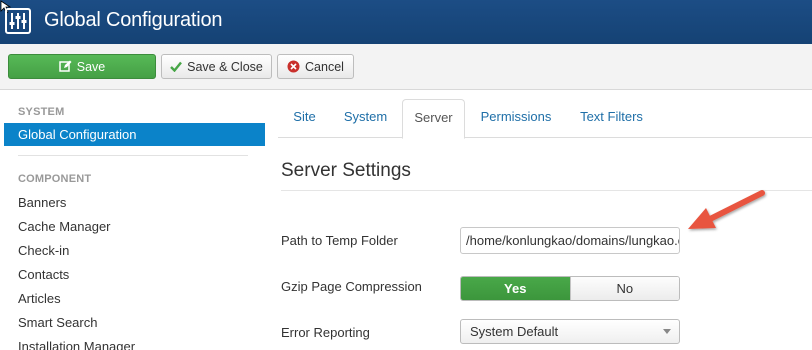 This screenshot has width=812, height=350. What do you see at coordinates (624, 288) in the screenshot?
I see `gzip-no-option: No` at bounding box center [624, 288].